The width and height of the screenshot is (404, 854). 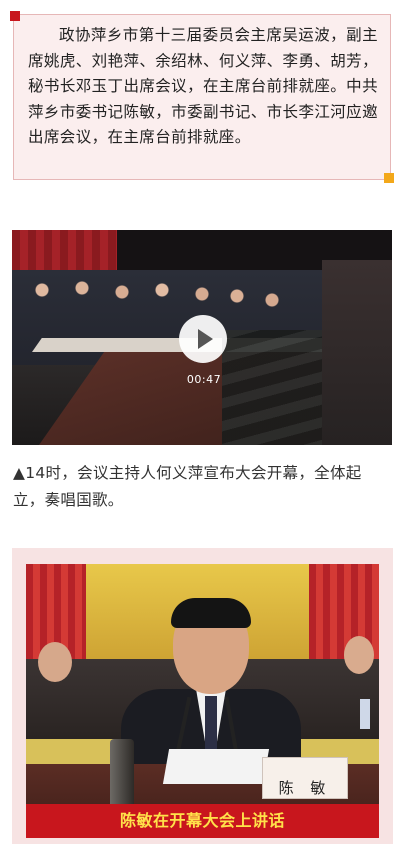 I want to click on corner-decoration-yellow, so click(x=389, y=178).